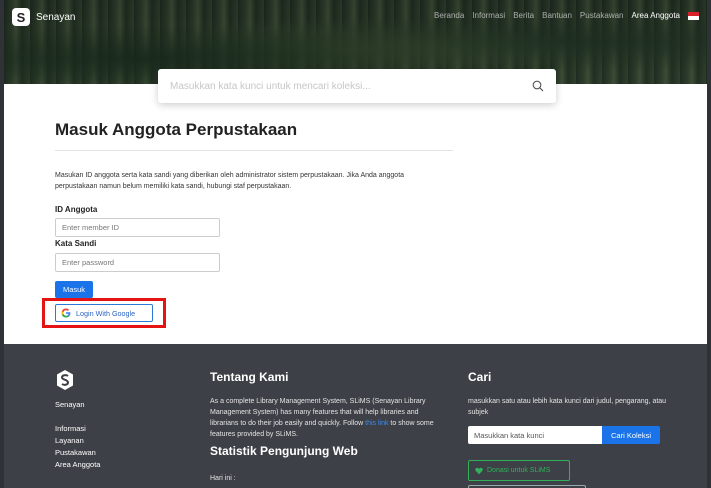 The image size is (711, 488). Describe the element at coordinates (56, 17) in the screenshot. I see `brand-name: Senayan` at that location.